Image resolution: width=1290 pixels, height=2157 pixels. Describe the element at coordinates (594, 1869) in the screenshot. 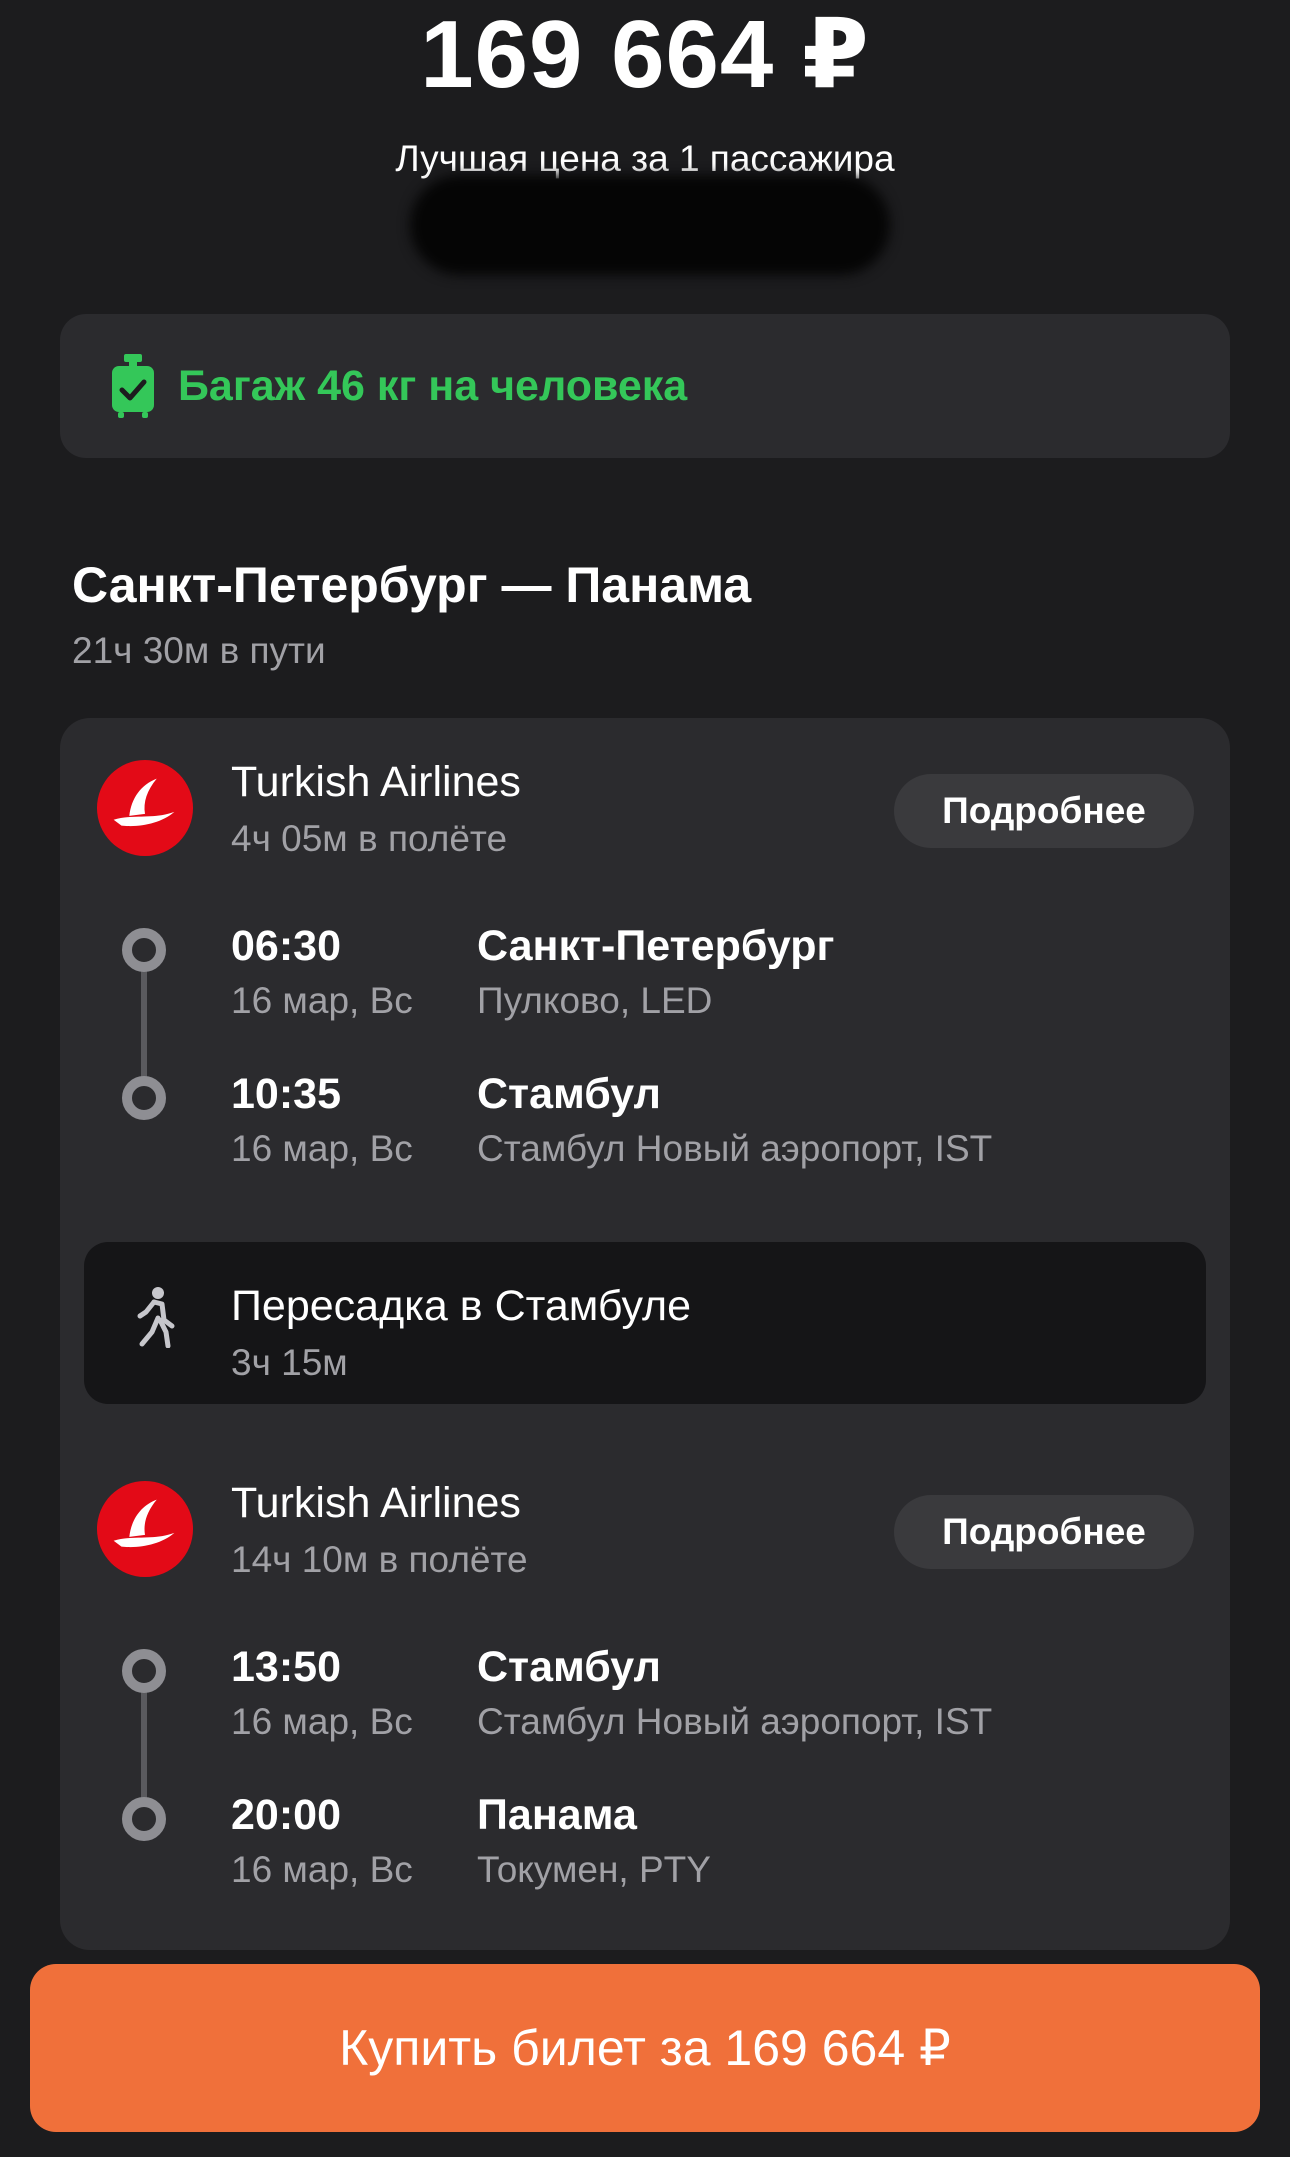

I see `arrival-airport: Токумен, PTY` at that location.